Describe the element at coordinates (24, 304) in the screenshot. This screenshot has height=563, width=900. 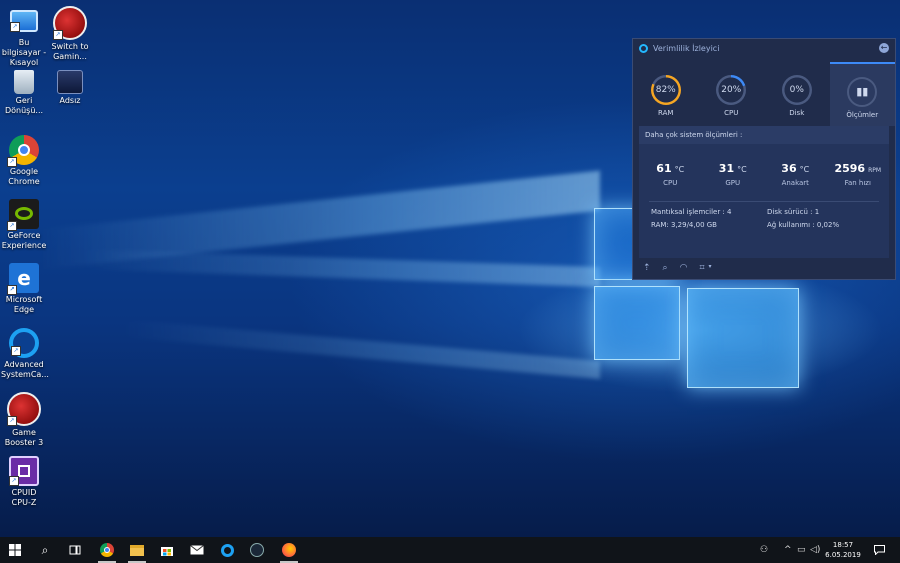
I see `desktop-icon-label: Microsoft Edge` at that location.